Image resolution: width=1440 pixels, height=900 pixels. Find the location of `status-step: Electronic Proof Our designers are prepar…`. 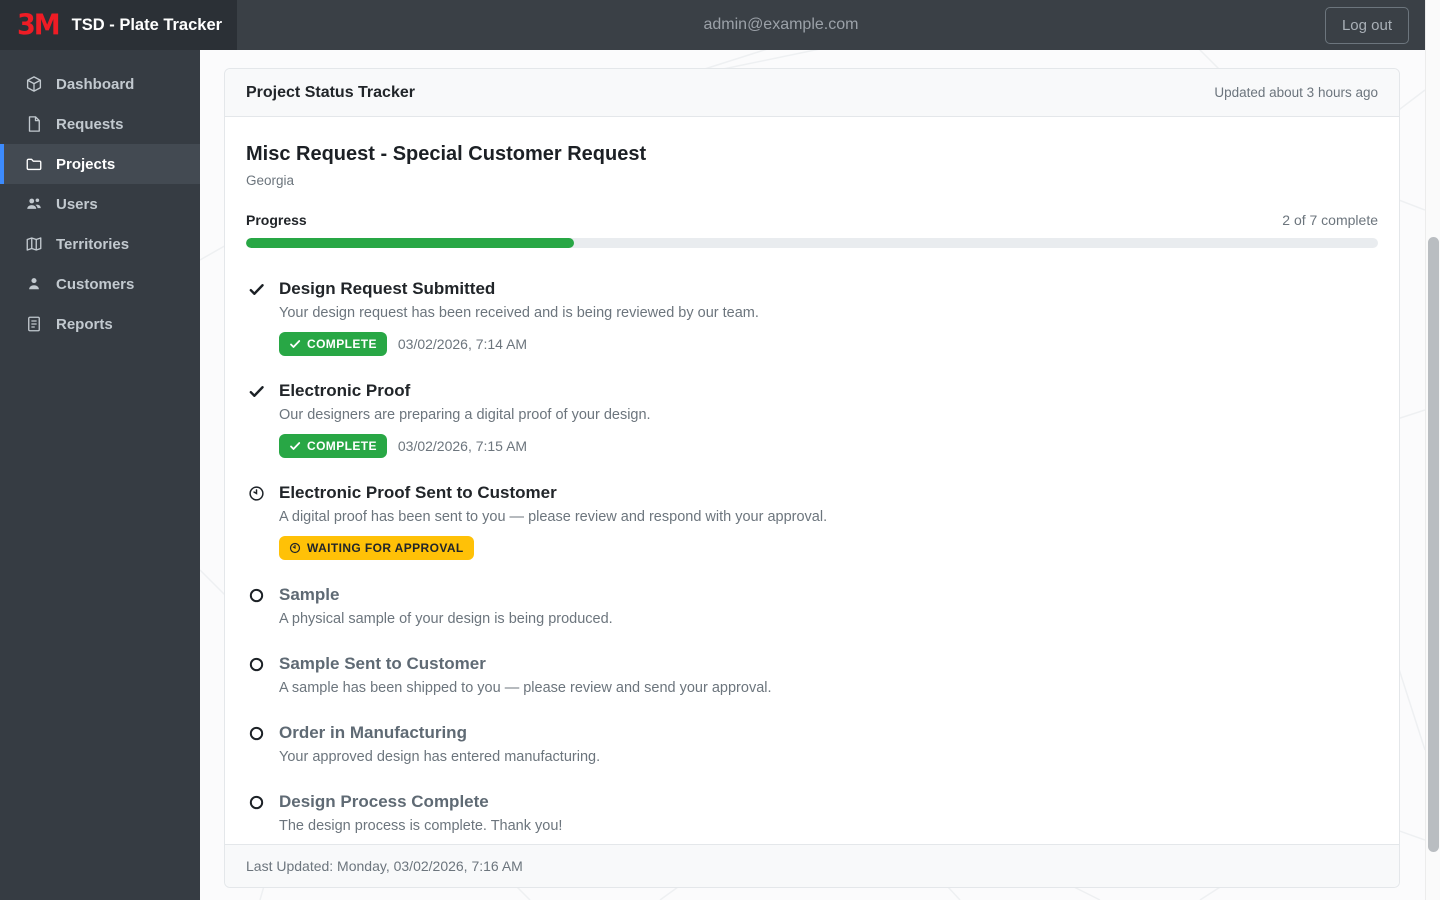

status-step: Electronic Proof Our designers are prepar… is located at coordinates (812, 419).